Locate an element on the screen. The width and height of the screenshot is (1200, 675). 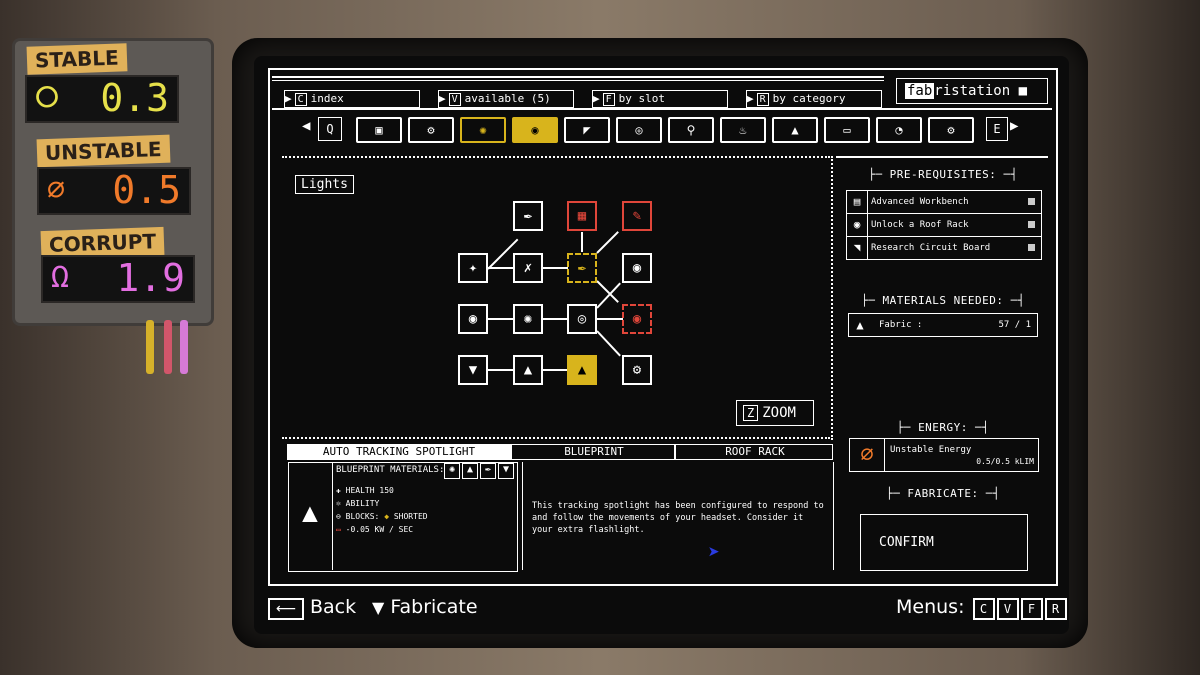
stat-power: ▭ -0.05 KW / SEC is located at coordinates (374, 529).